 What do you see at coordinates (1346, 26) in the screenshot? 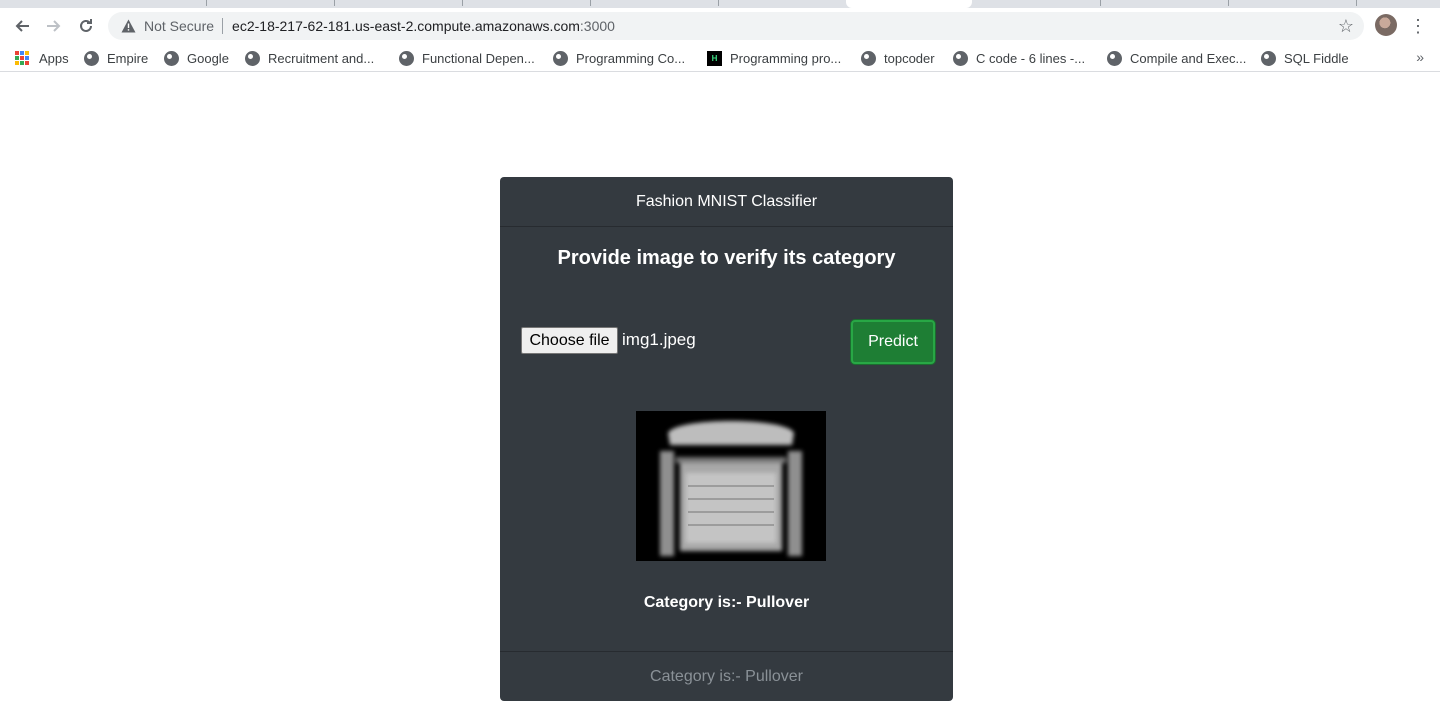
I see `bookmark-star-icon: ☆` at bounding box center [1346, 26].